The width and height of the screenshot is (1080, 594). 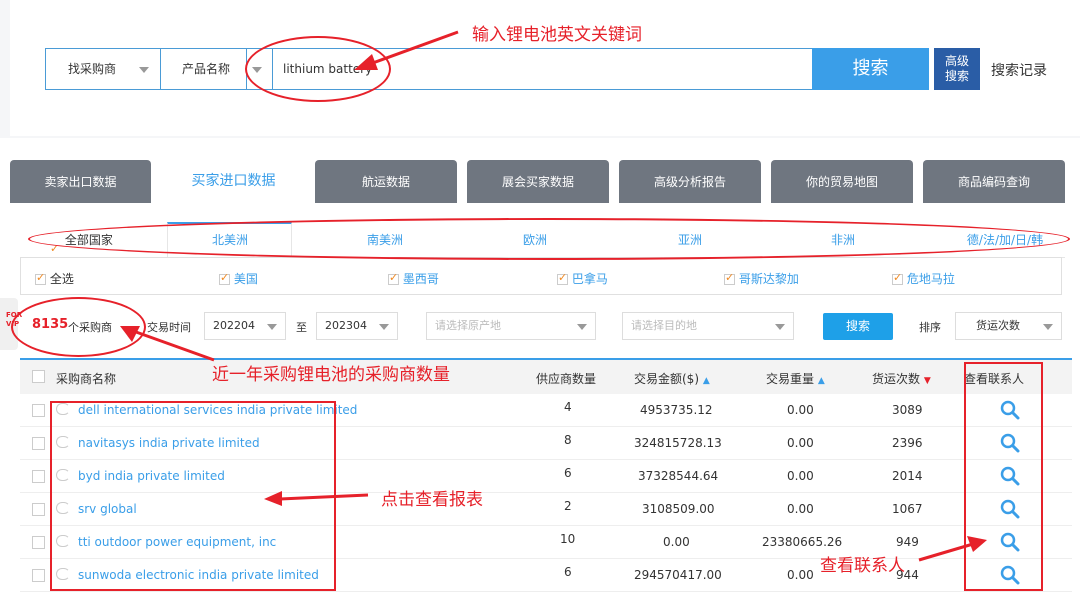 What do you see at coordinates (86, 379) in the screenshot?
I see `header-buyer-name: 采购商名称` at bounding box center [86, 379].